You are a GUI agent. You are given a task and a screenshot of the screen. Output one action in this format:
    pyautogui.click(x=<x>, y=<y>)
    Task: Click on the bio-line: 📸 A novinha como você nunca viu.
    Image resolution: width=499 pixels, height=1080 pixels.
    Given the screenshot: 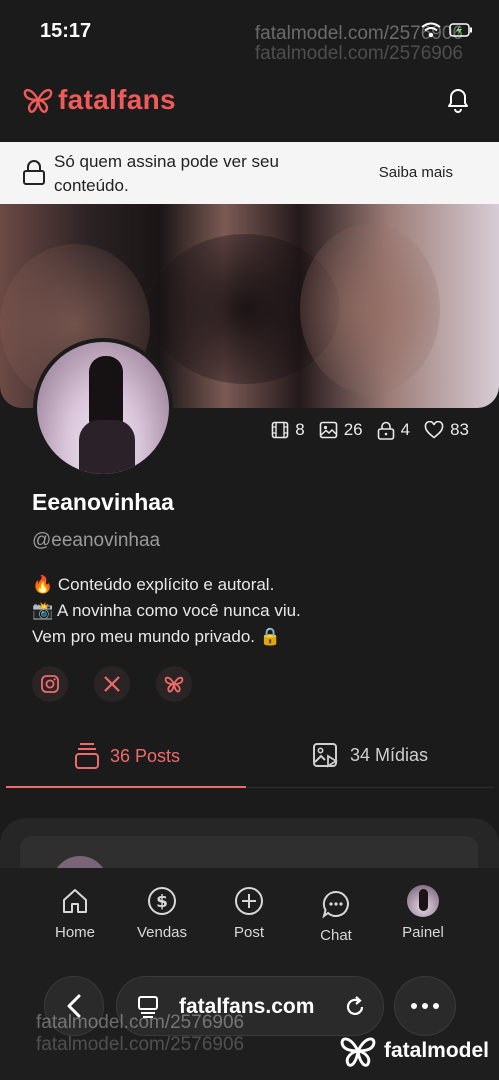 What is the action you would take?
    pyautogui.click(x=166, y=610)
    